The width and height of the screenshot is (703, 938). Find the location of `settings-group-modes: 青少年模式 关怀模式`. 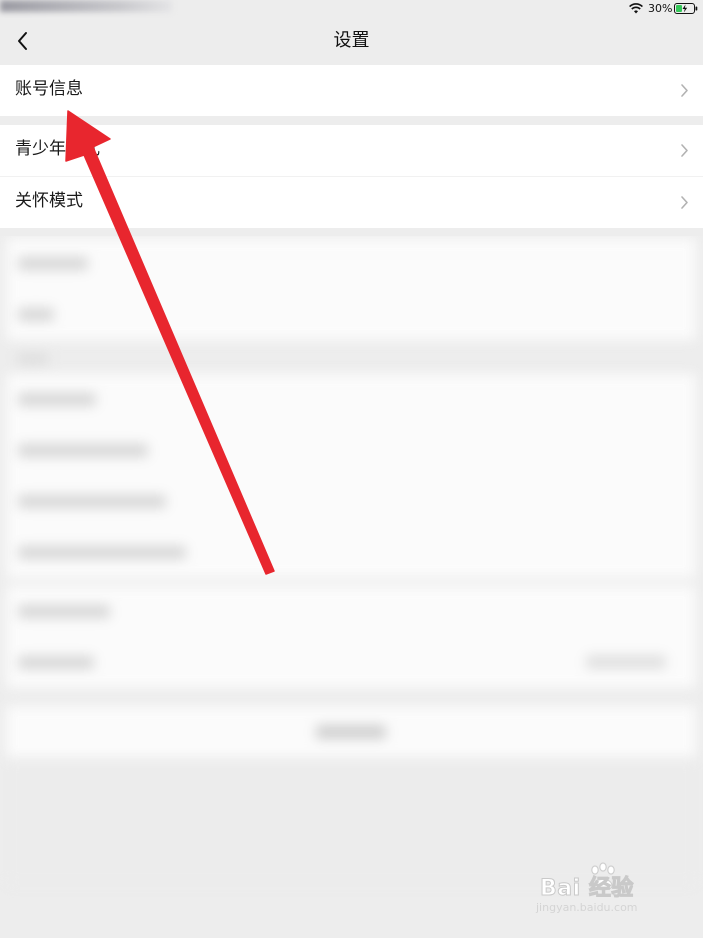

settings-group-modes: 青少年模式 关怀模式 is located at coordinates (351, 176).